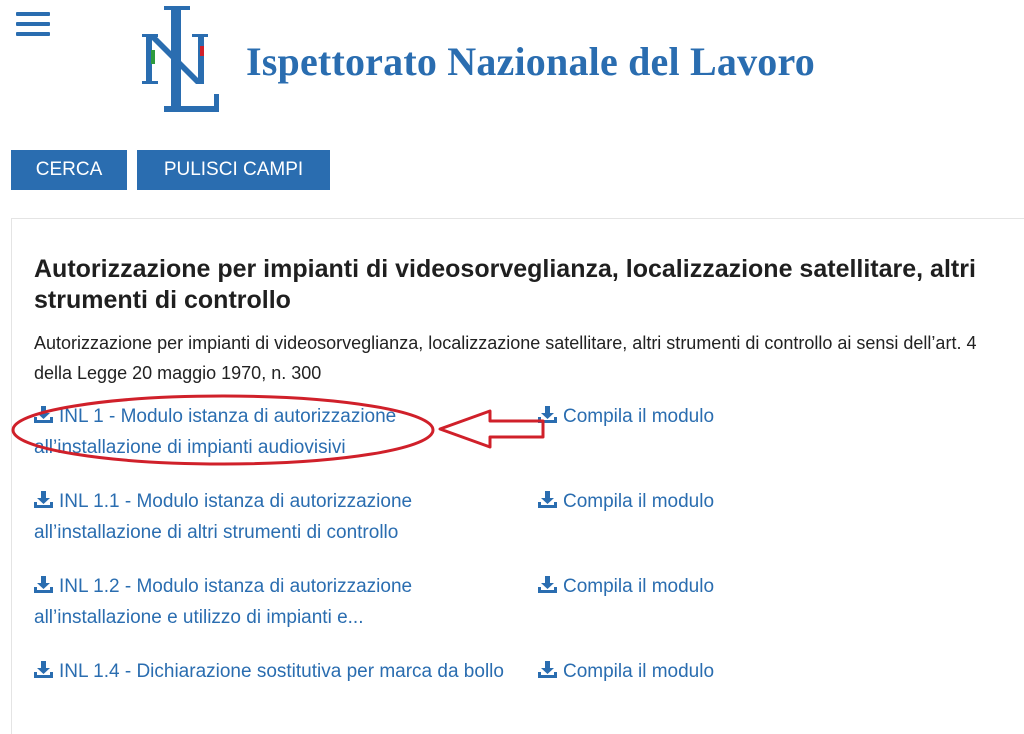  Describe the element at coordinates (33, 25) in the screenshot. I see `hamburger-menu-icon` at that location.